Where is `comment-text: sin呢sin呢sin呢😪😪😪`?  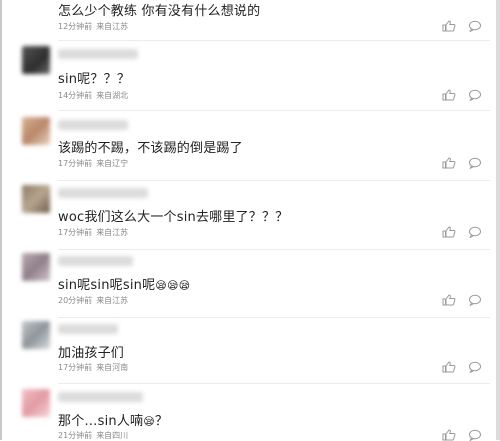
comment-text: sin呢sin呢sin呢😪😪😪 is located at coordinates (124, 283).